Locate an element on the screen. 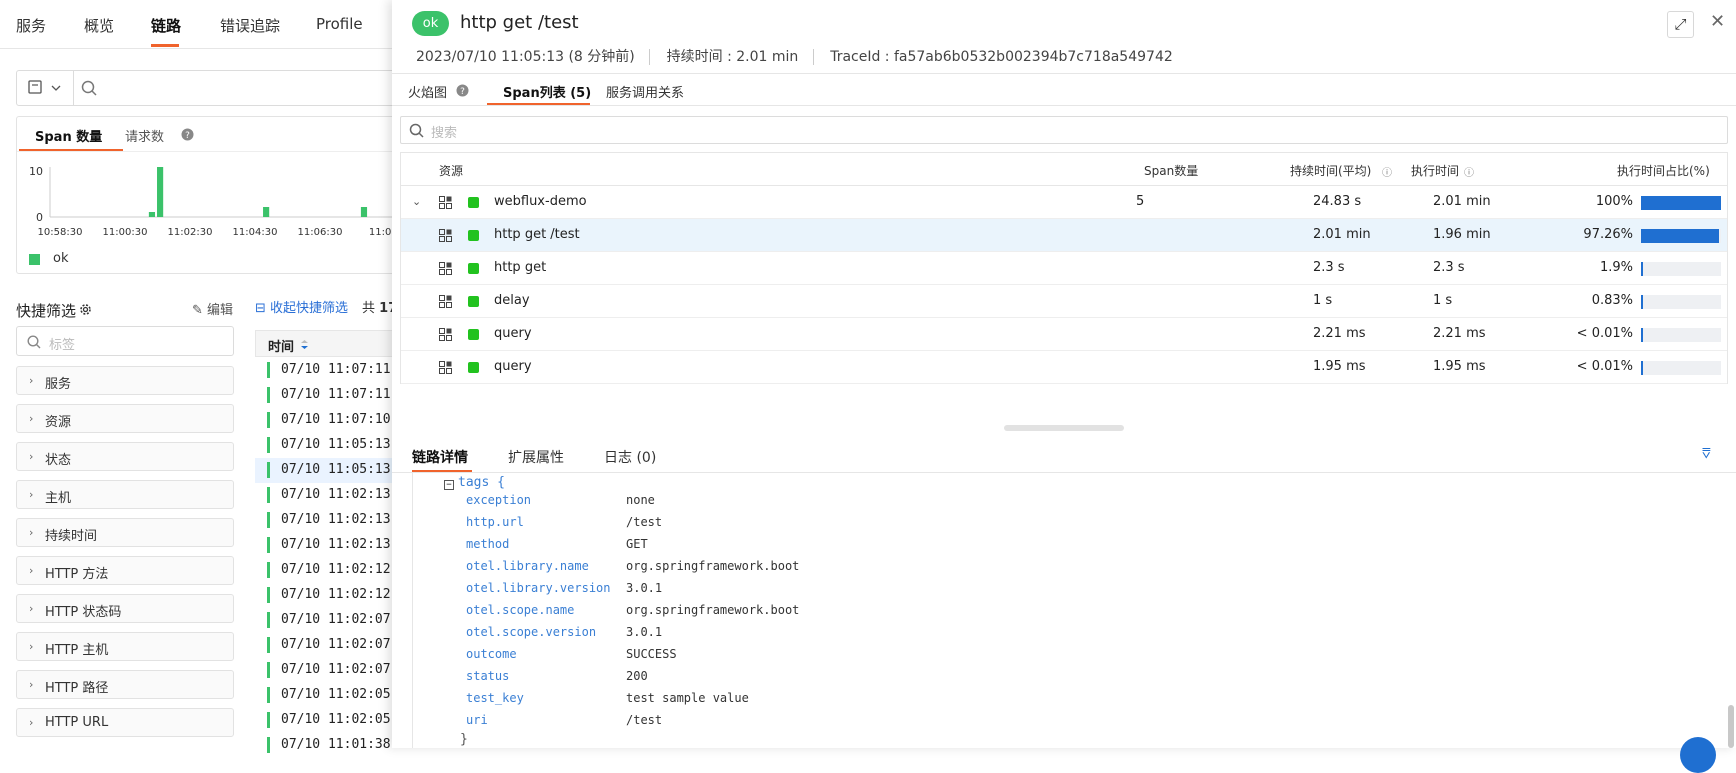 The image size is (1736, 773). tag-search-input: 标签 is located at coordinates (125, 341).